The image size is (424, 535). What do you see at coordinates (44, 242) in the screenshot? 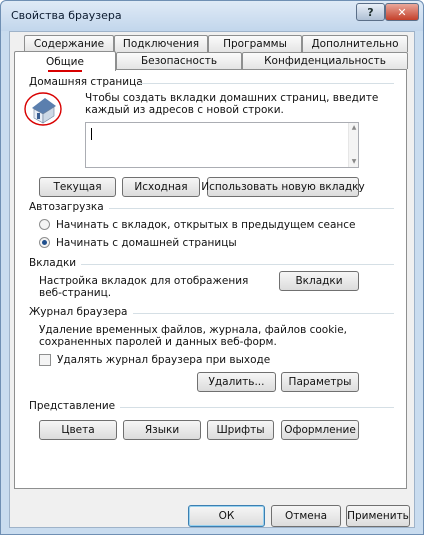
I see `startup-home-page-radio` at bounding box center [44, 242].